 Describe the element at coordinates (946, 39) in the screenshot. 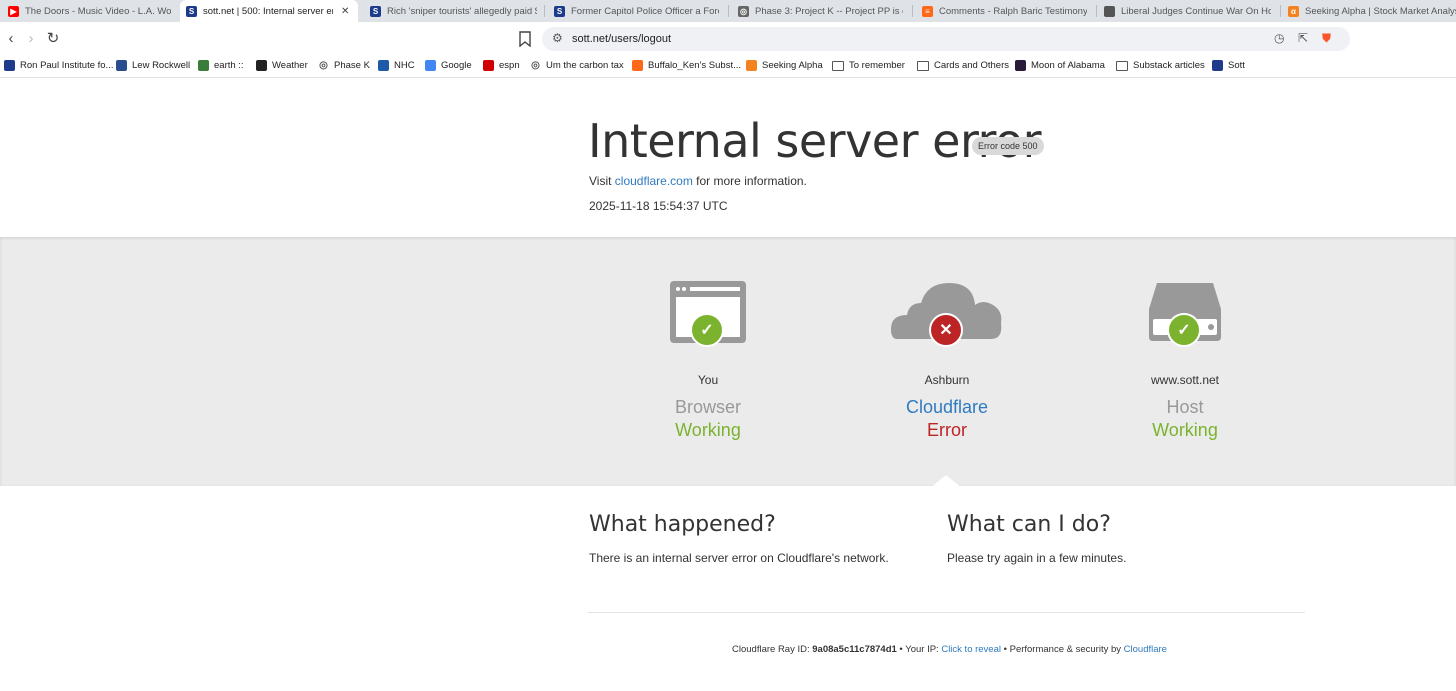

I see `address-bar: ⚙ sott.net/users/logout ◷ ⇱ ⛊` at that location.